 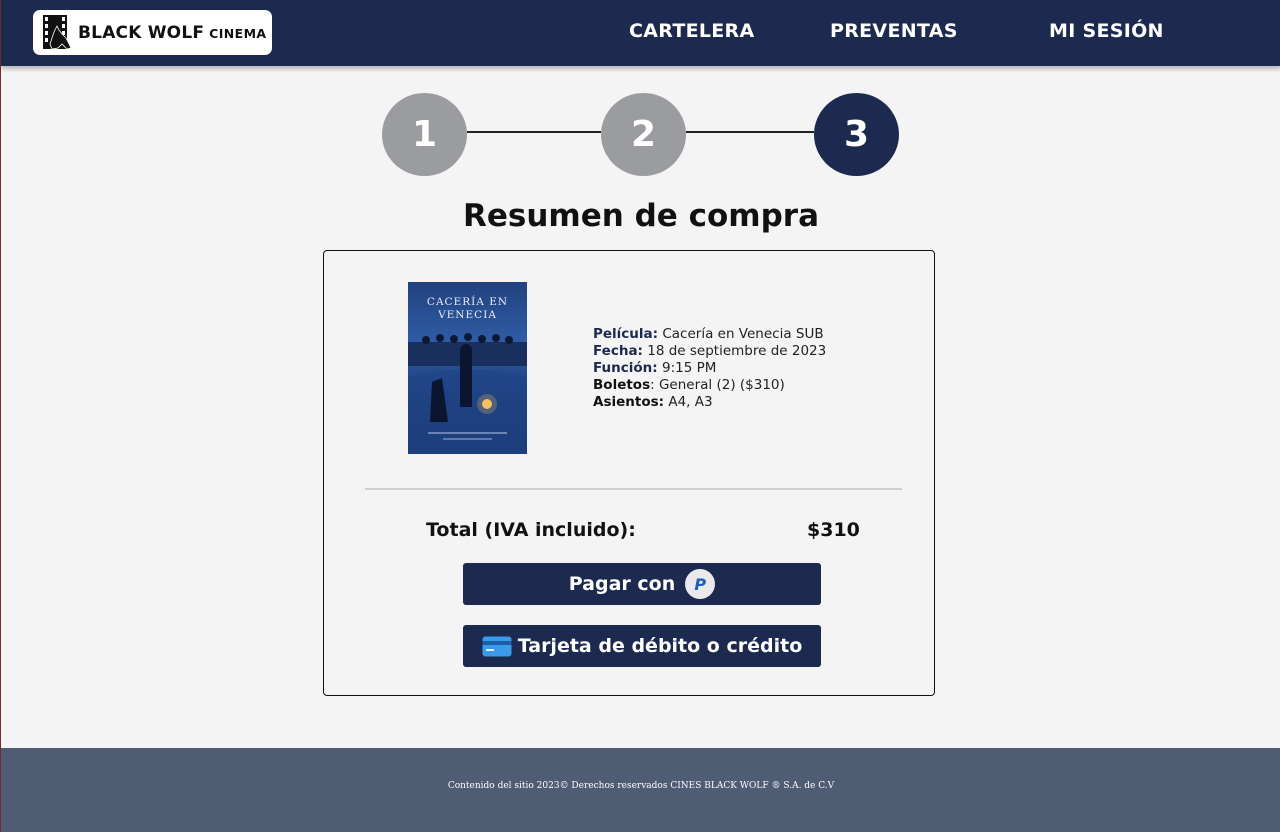 What do you see at coordinates (1106, 31) in the screenshot?
I see `nav-mi-sesion: MI SESIÓN` at bounding box center [1106, 31].